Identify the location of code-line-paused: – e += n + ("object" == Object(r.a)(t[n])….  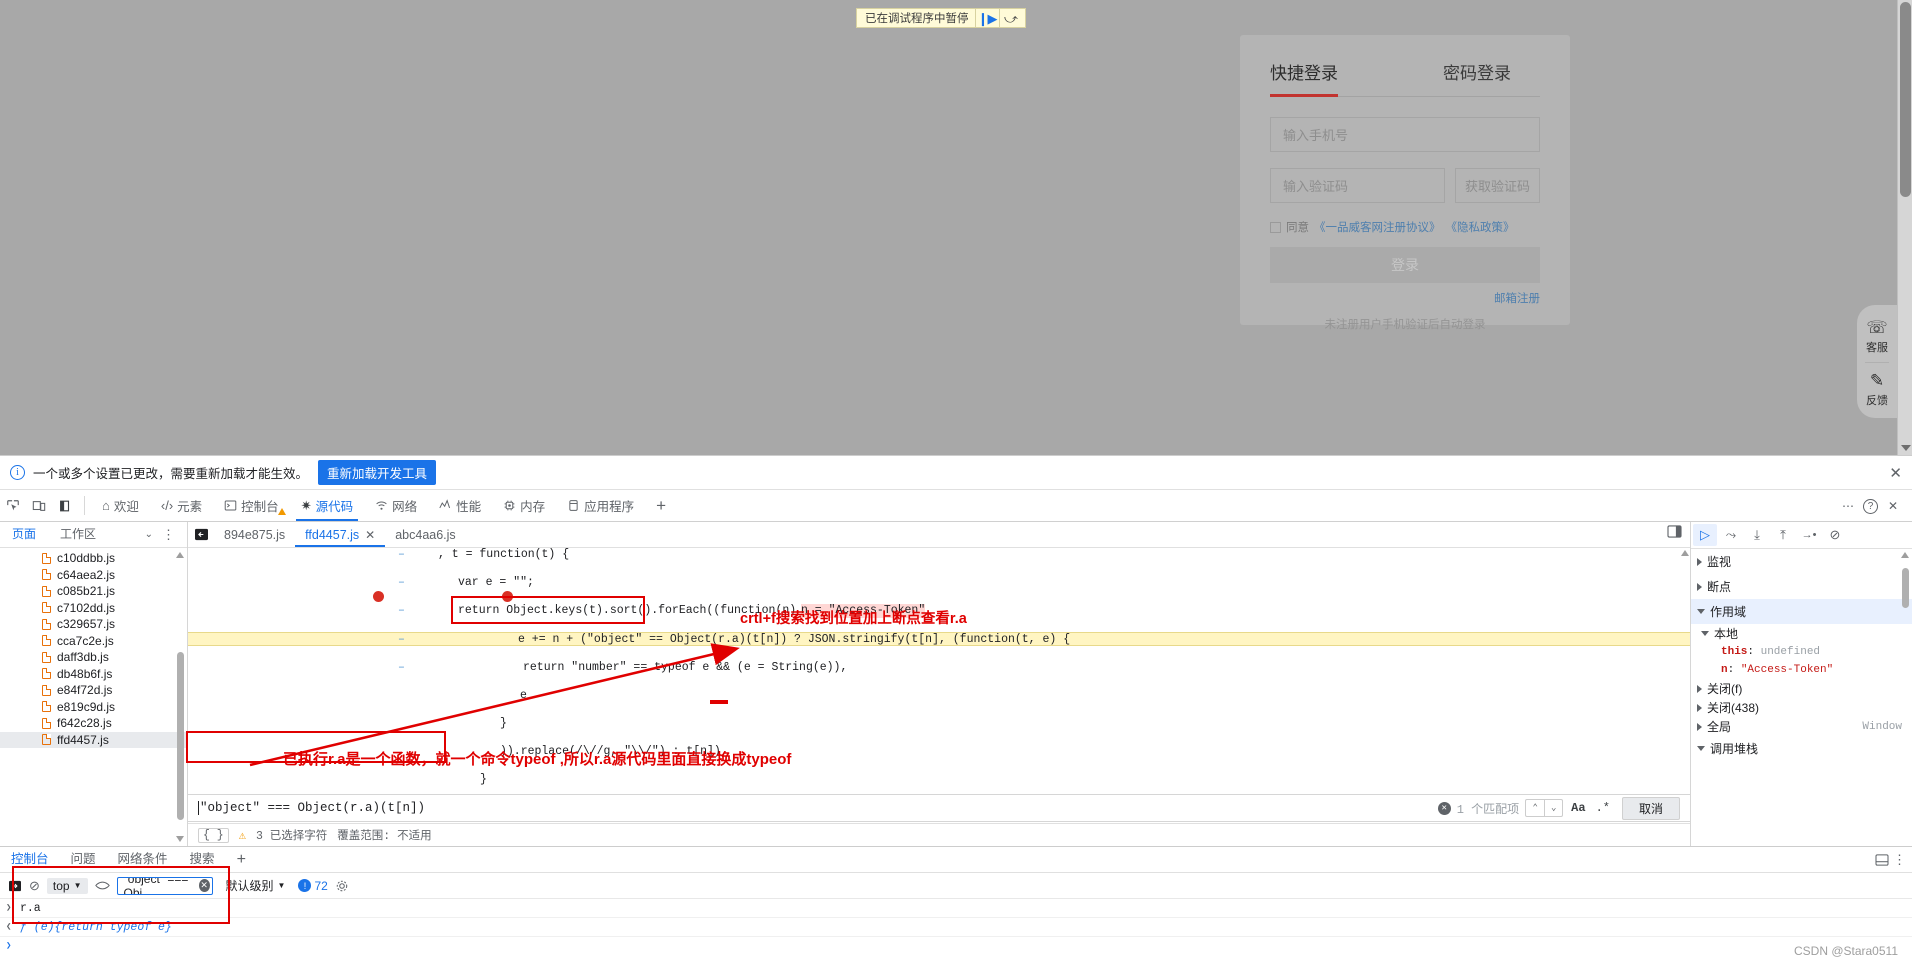
(939, 639).